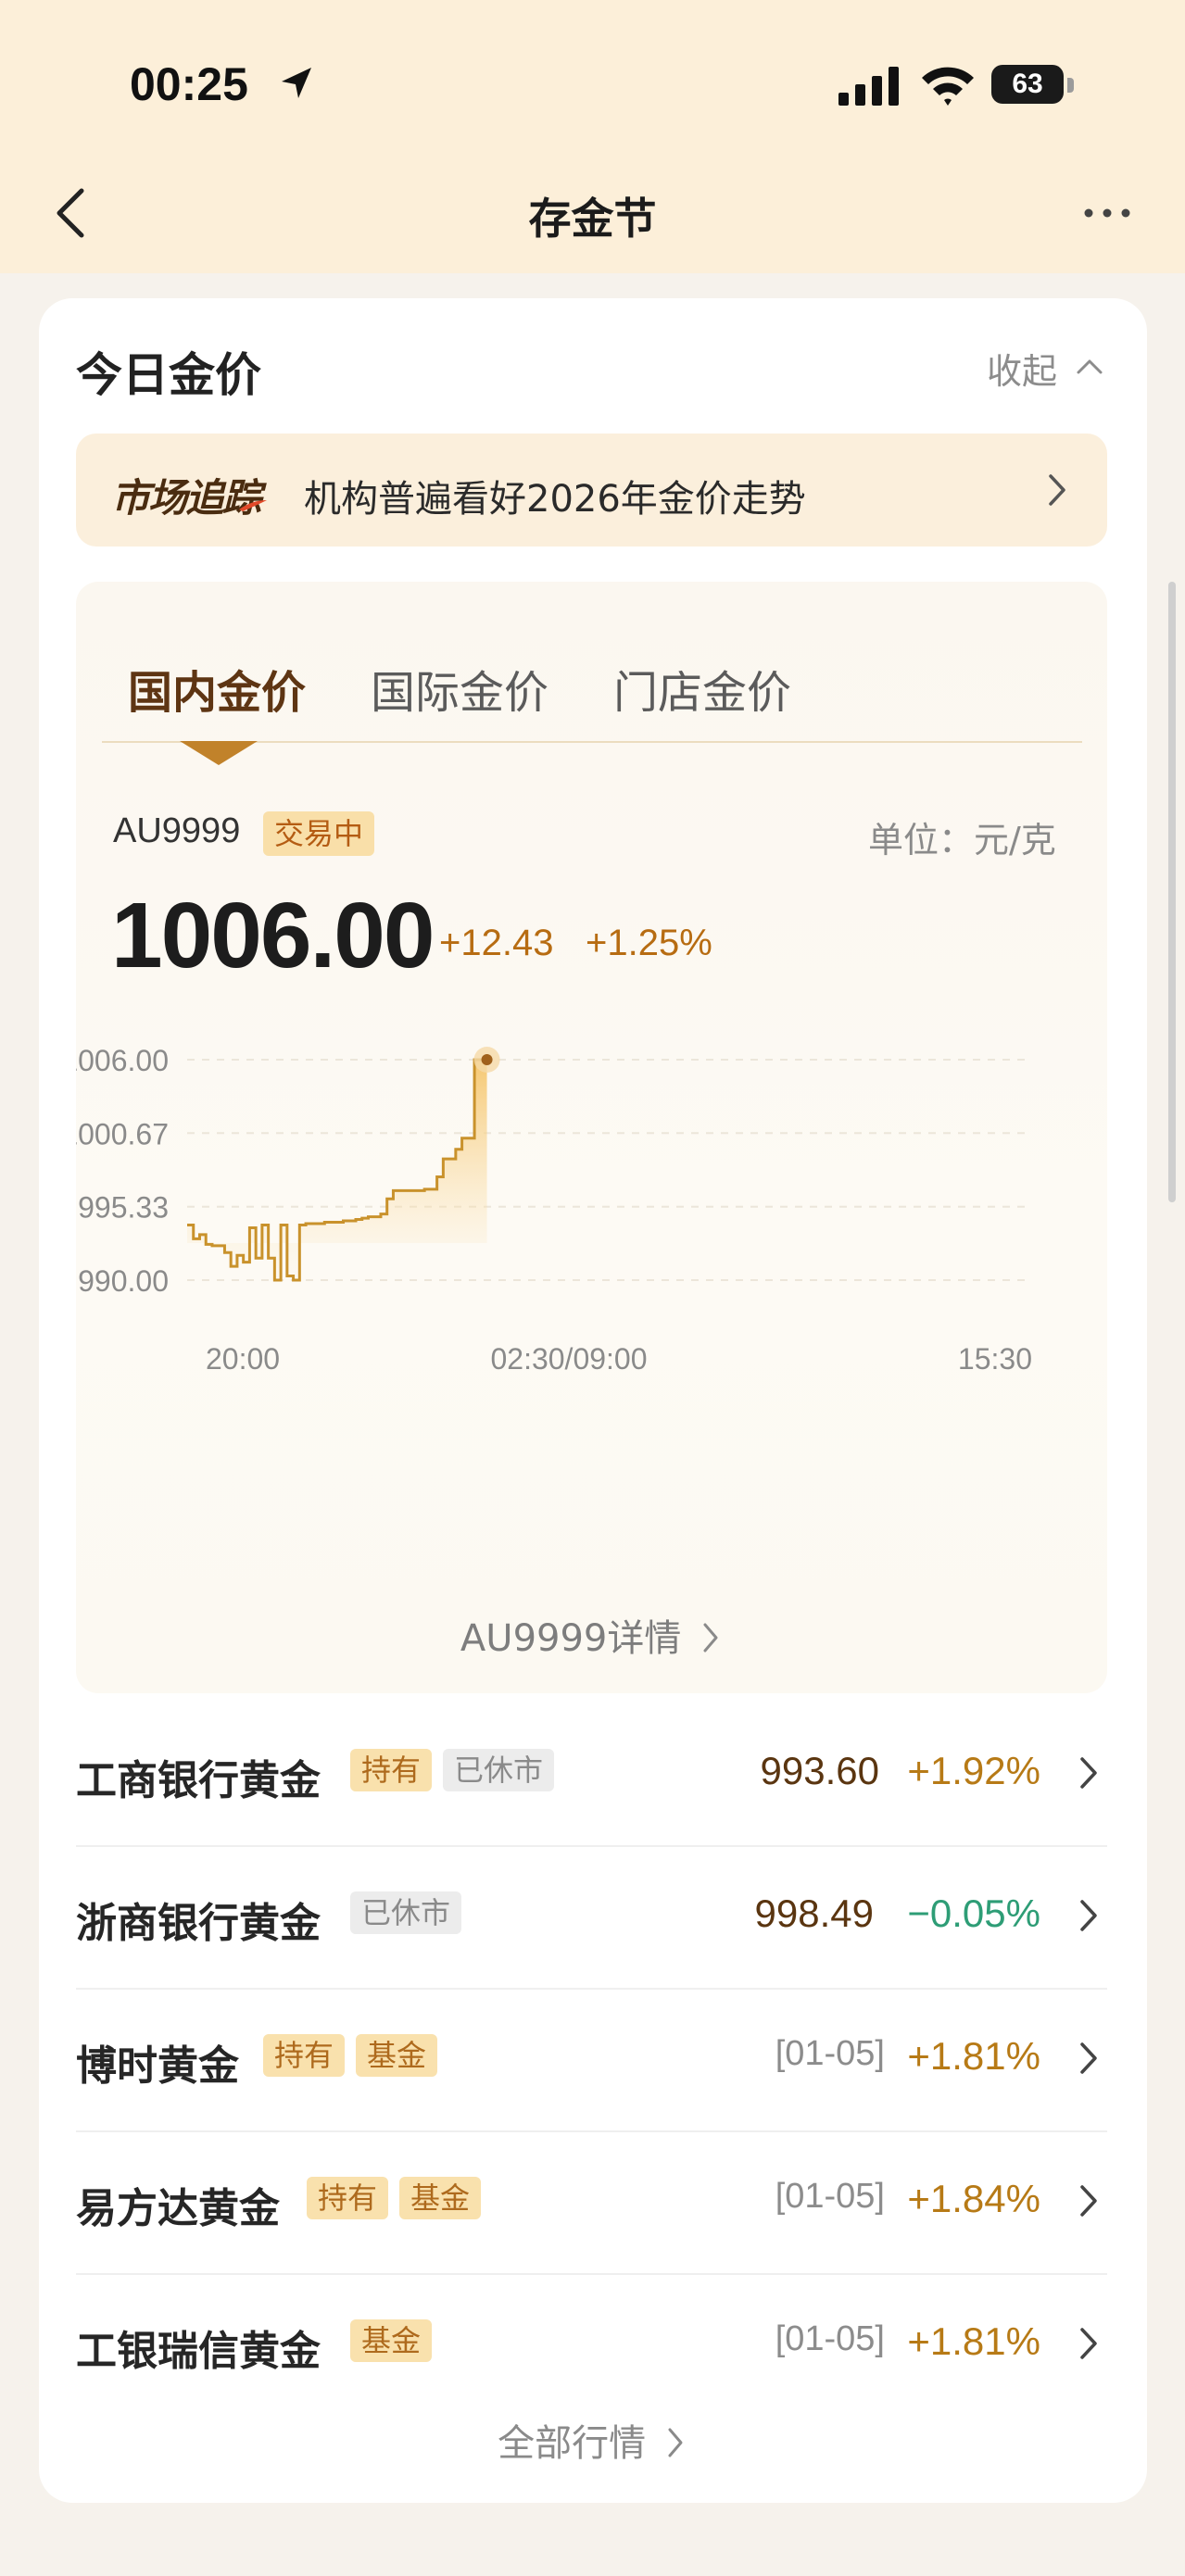 Image resolution: width=1185 pixels, height=2576 pixels. I want to click on wifi-icon, so click(948, 86).